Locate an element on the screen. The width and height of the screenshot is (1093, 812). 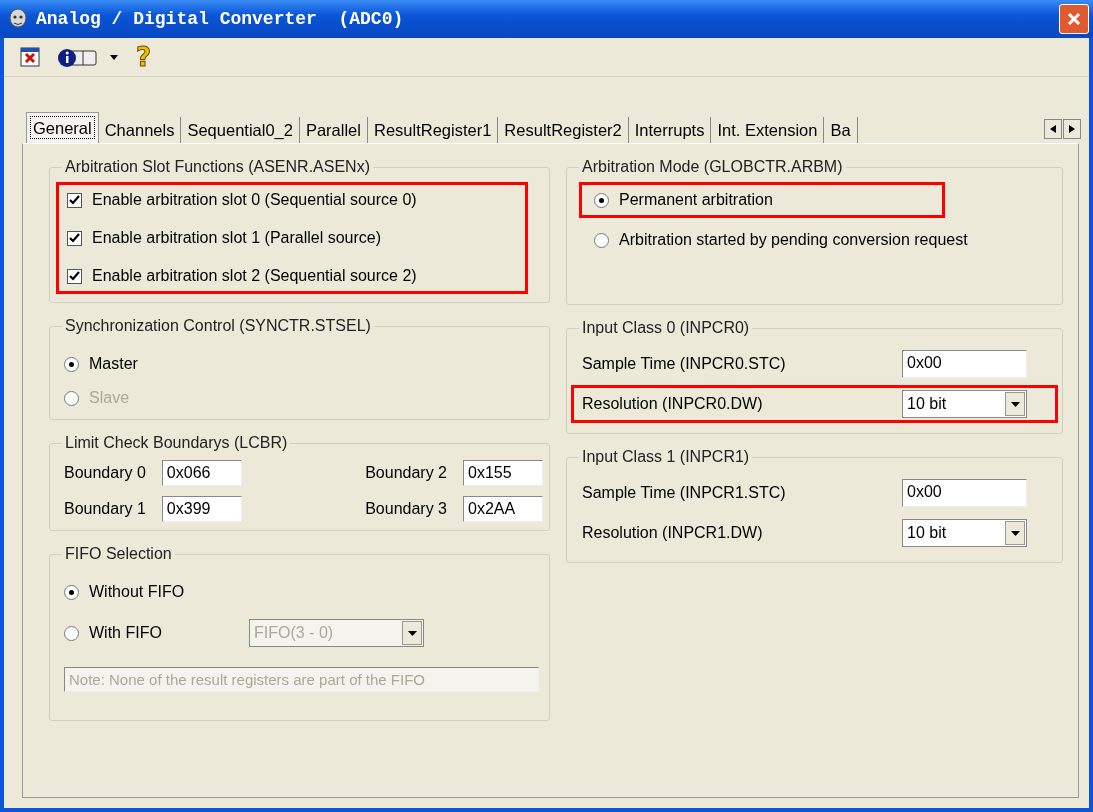
tab: Sequential0_2 is located at coordinates (240, 130).